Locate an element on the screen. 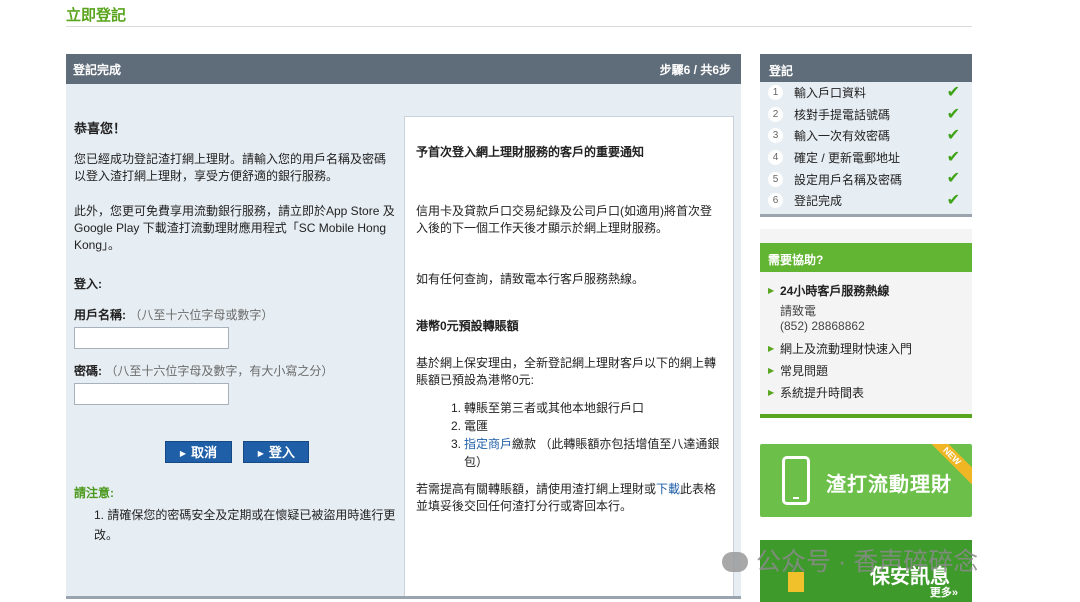  congrats-heading: 恭喜您！ is located at coordinates (100, 128).